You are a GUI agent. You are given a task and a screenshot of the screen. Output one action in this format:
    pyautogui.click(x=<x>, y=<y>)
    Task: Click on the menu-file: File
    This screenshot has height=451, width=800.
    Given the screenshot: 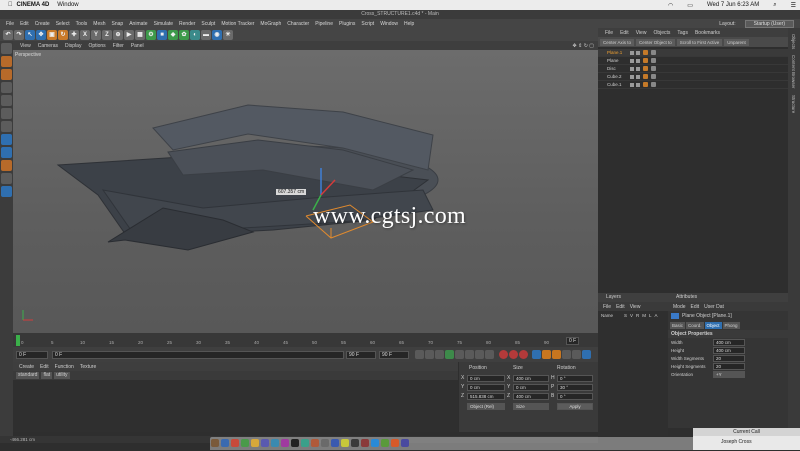 What is the action you would take?
    pyautogui.click(x=10, y=24)
    